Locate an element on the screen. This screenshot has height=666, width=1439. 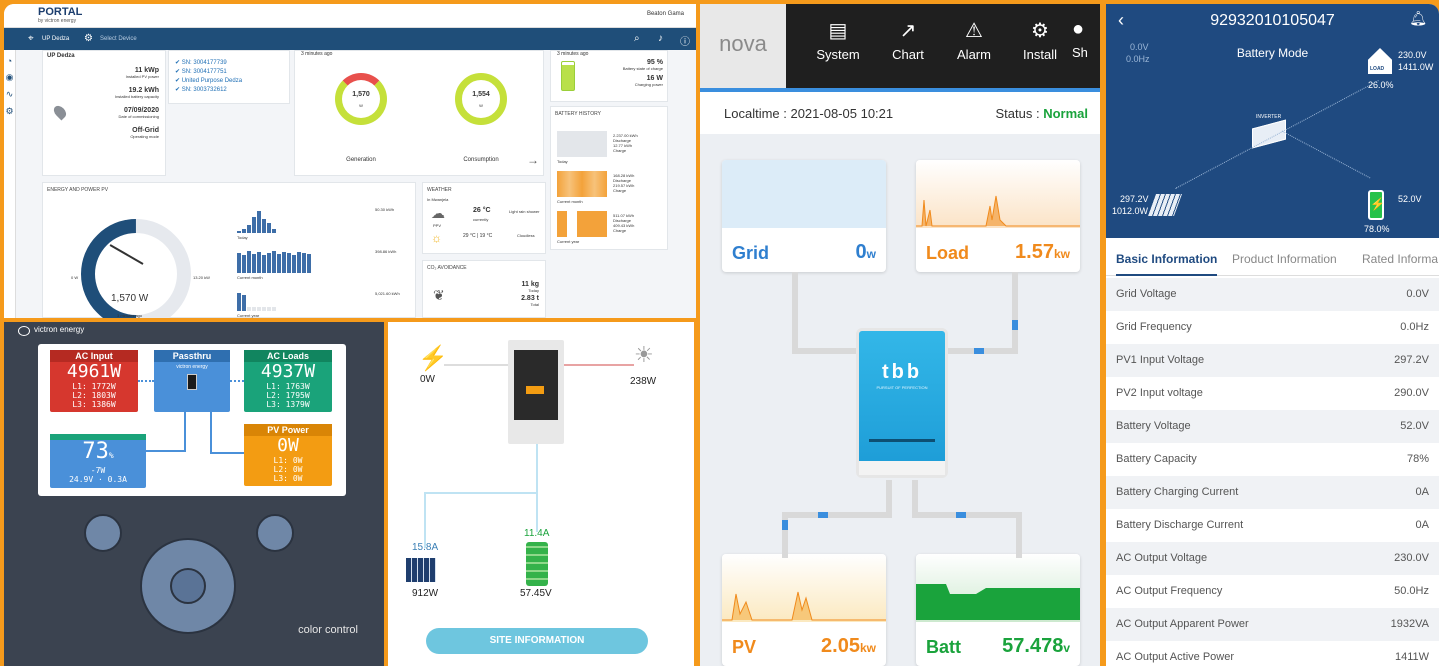
center-button is located at coordinates (188, 586).